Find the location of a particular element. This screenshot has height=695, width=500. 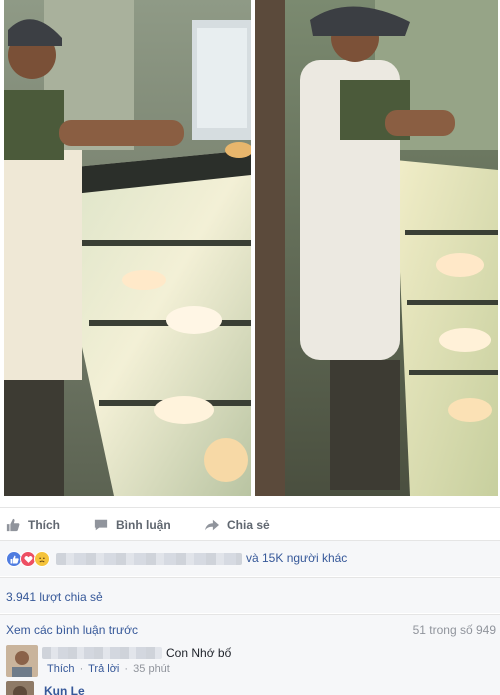

comment-button: Bình luận is located at coordinates (132, 525).